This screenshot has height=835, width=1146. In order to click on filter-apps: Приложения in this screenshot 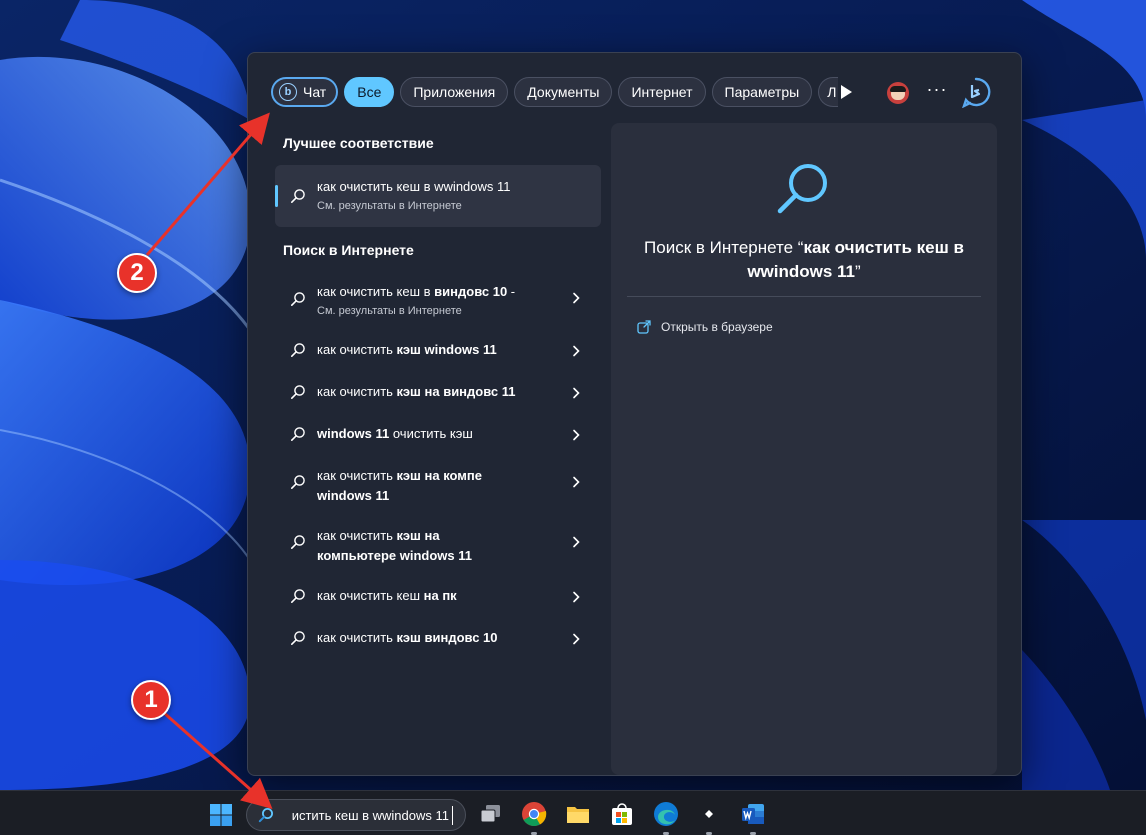, I will do `click(454, 92)`.